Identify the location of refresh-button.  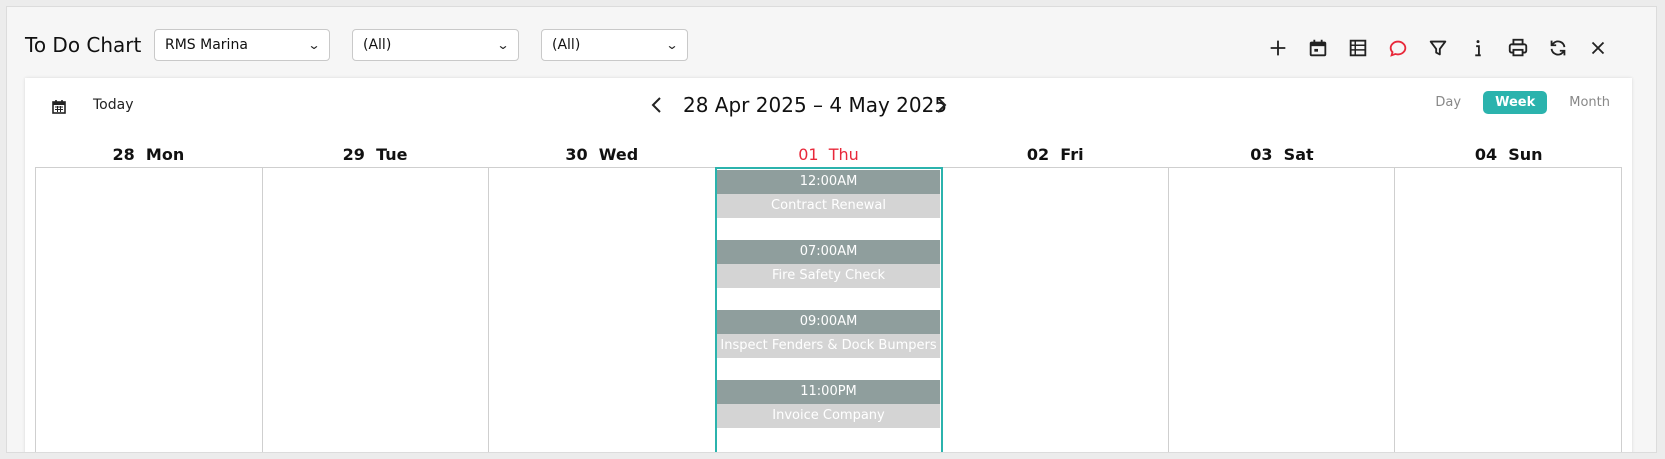
(1558, 48).